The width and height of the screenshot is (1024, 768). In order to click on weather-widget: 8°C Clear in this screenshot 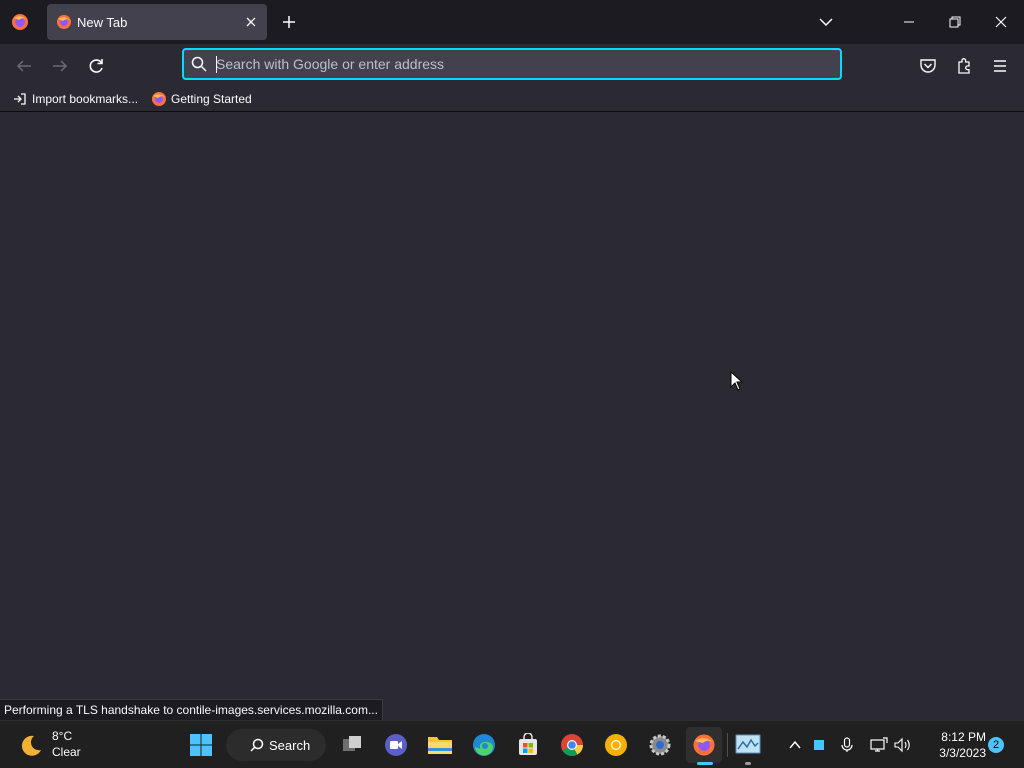, I will do `click(63, 745)`.